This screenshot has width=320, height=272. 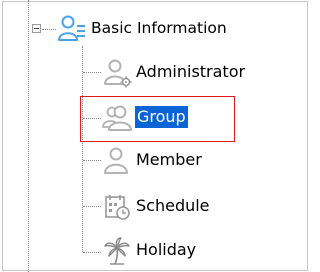 I want to click on highlight-box, so click(x=157, y=119).